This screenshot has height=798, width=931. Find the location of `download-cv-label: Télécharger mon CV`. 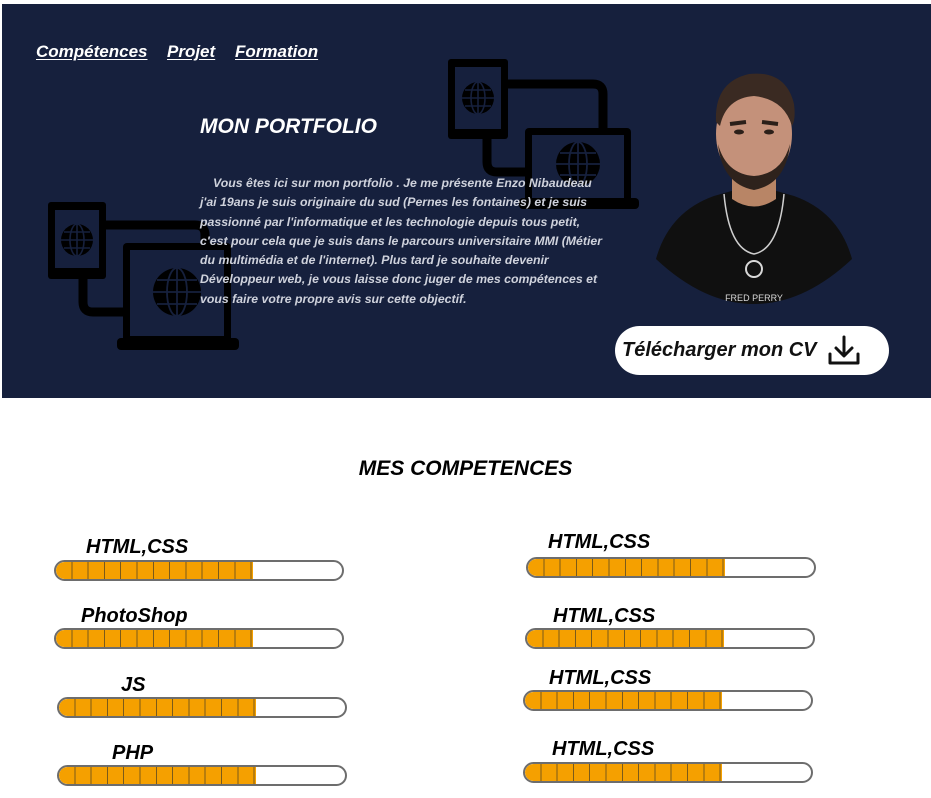

download-cv-label: Télécharger mon CV is located at coordinates (719, 350).